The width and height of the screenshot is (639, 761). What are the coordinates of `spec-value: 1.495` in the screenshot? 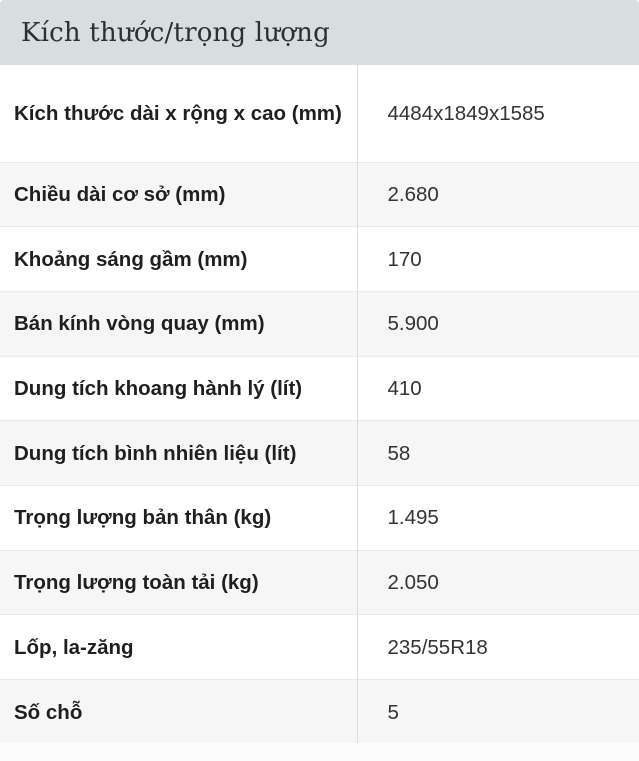 It's located at (498, 517).